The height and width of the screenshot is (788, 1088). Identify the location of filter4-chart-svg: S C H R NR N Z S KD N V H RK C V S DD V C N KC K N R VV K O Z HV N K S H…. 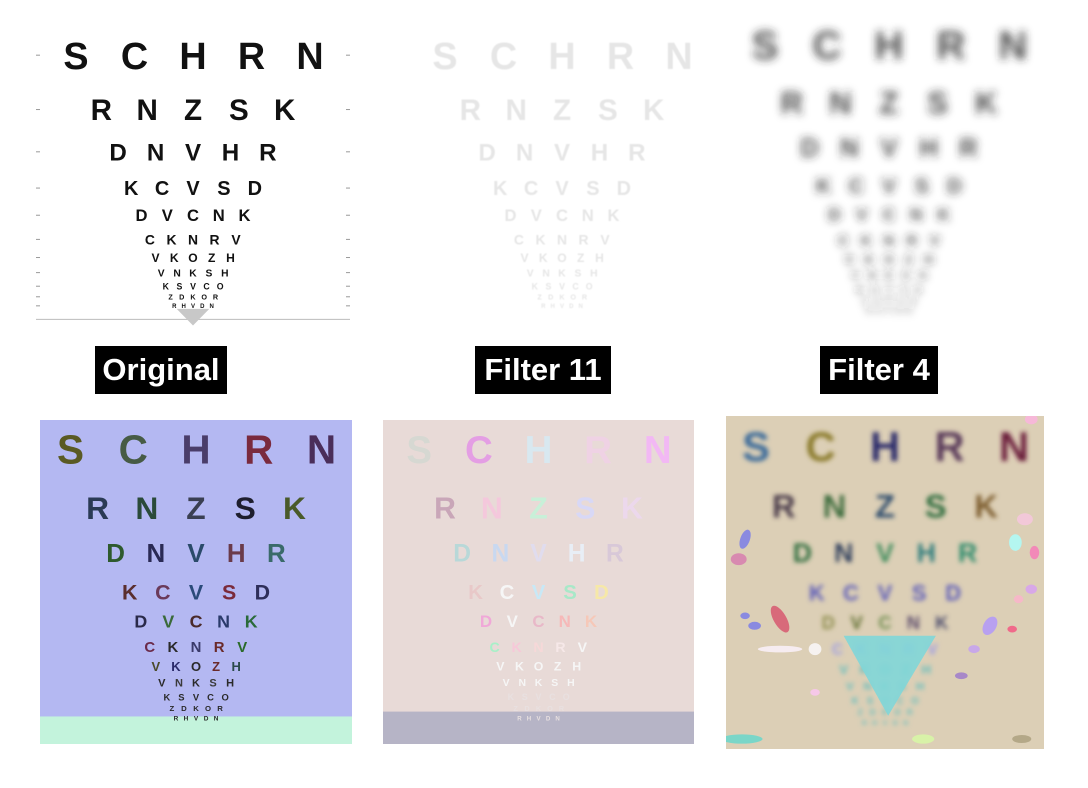
(889, 176).